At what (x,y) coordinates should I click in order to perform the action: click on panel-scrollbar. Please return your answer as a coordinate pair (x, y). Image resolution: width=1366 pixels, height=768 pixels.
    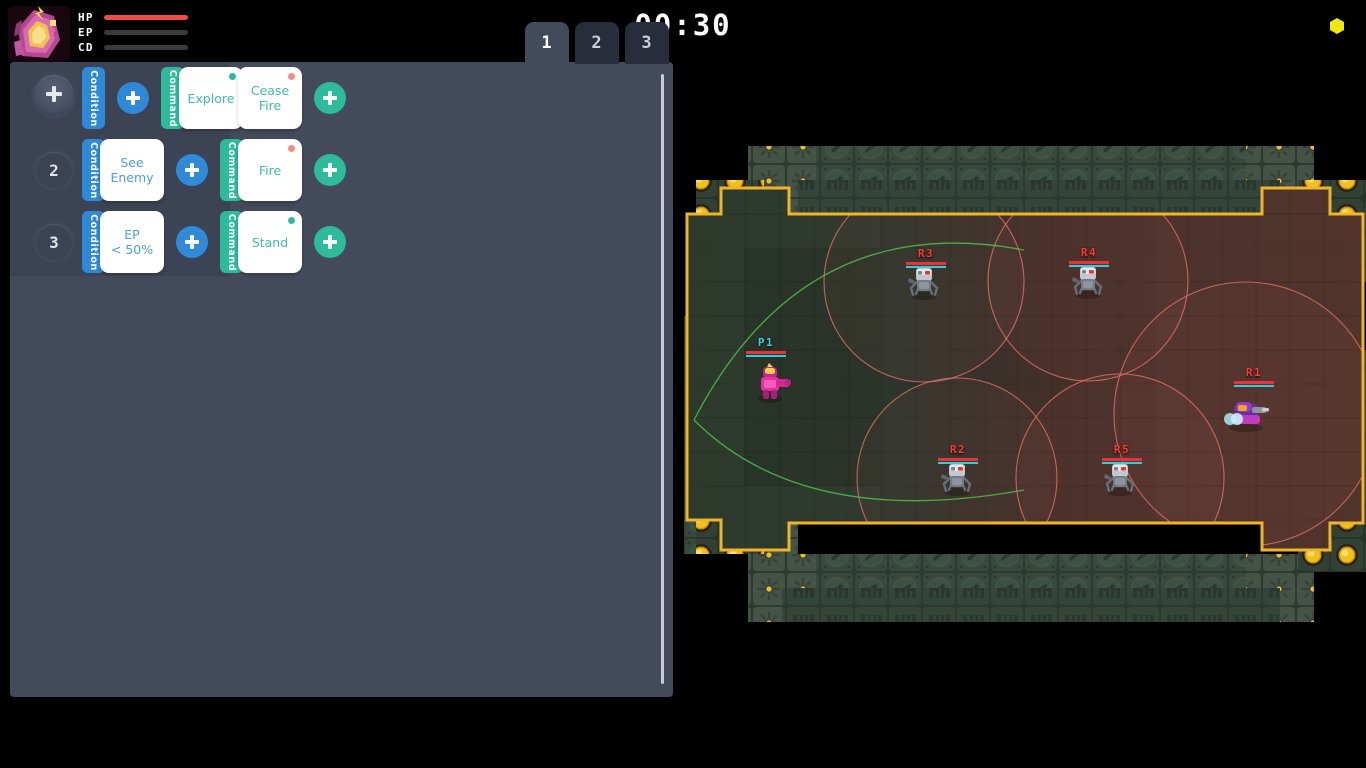
    Looking at the image, I should click on (662, 379).